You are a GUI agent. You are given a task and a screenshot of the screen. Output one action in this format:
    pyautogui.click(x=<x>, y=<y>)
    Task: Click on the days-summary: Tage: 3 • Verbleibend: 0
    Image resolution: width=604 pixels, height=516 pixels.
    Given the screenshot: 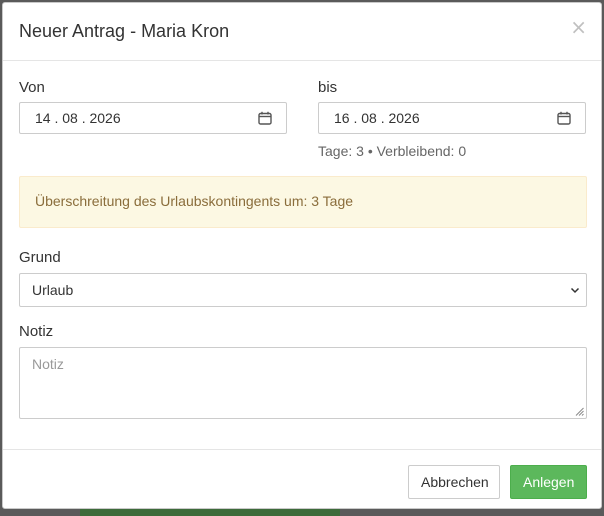 What is the action you would take?
    pyautogui.click(x=392, y=151)
    